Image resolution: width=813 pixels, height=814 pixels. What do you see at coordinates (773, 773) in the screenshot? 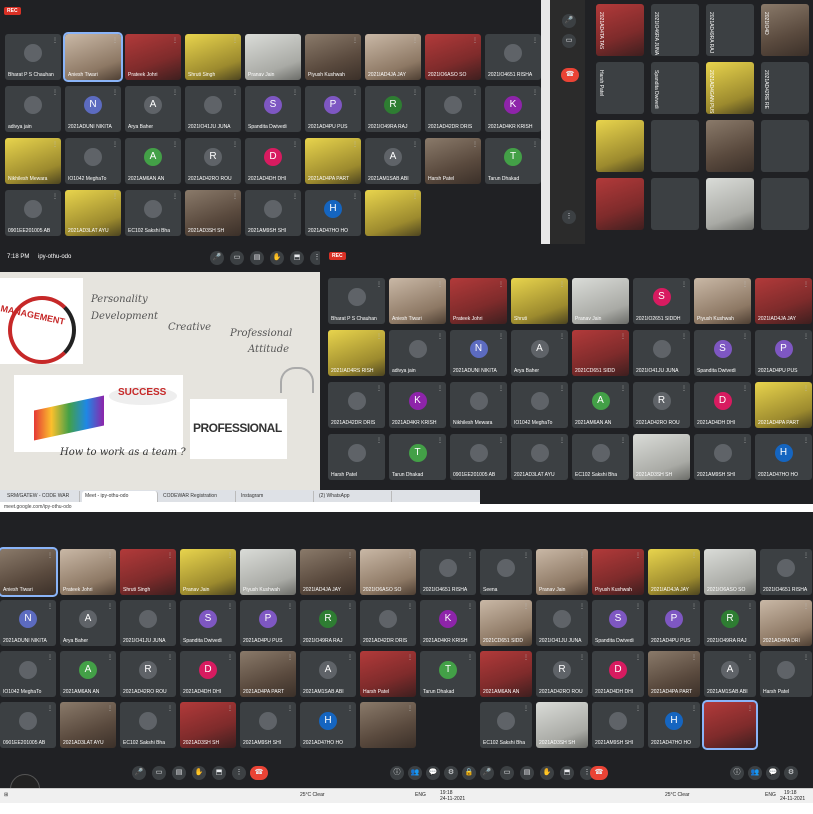
I see `chat-icon: 💬` at bounding box center [773, 773].